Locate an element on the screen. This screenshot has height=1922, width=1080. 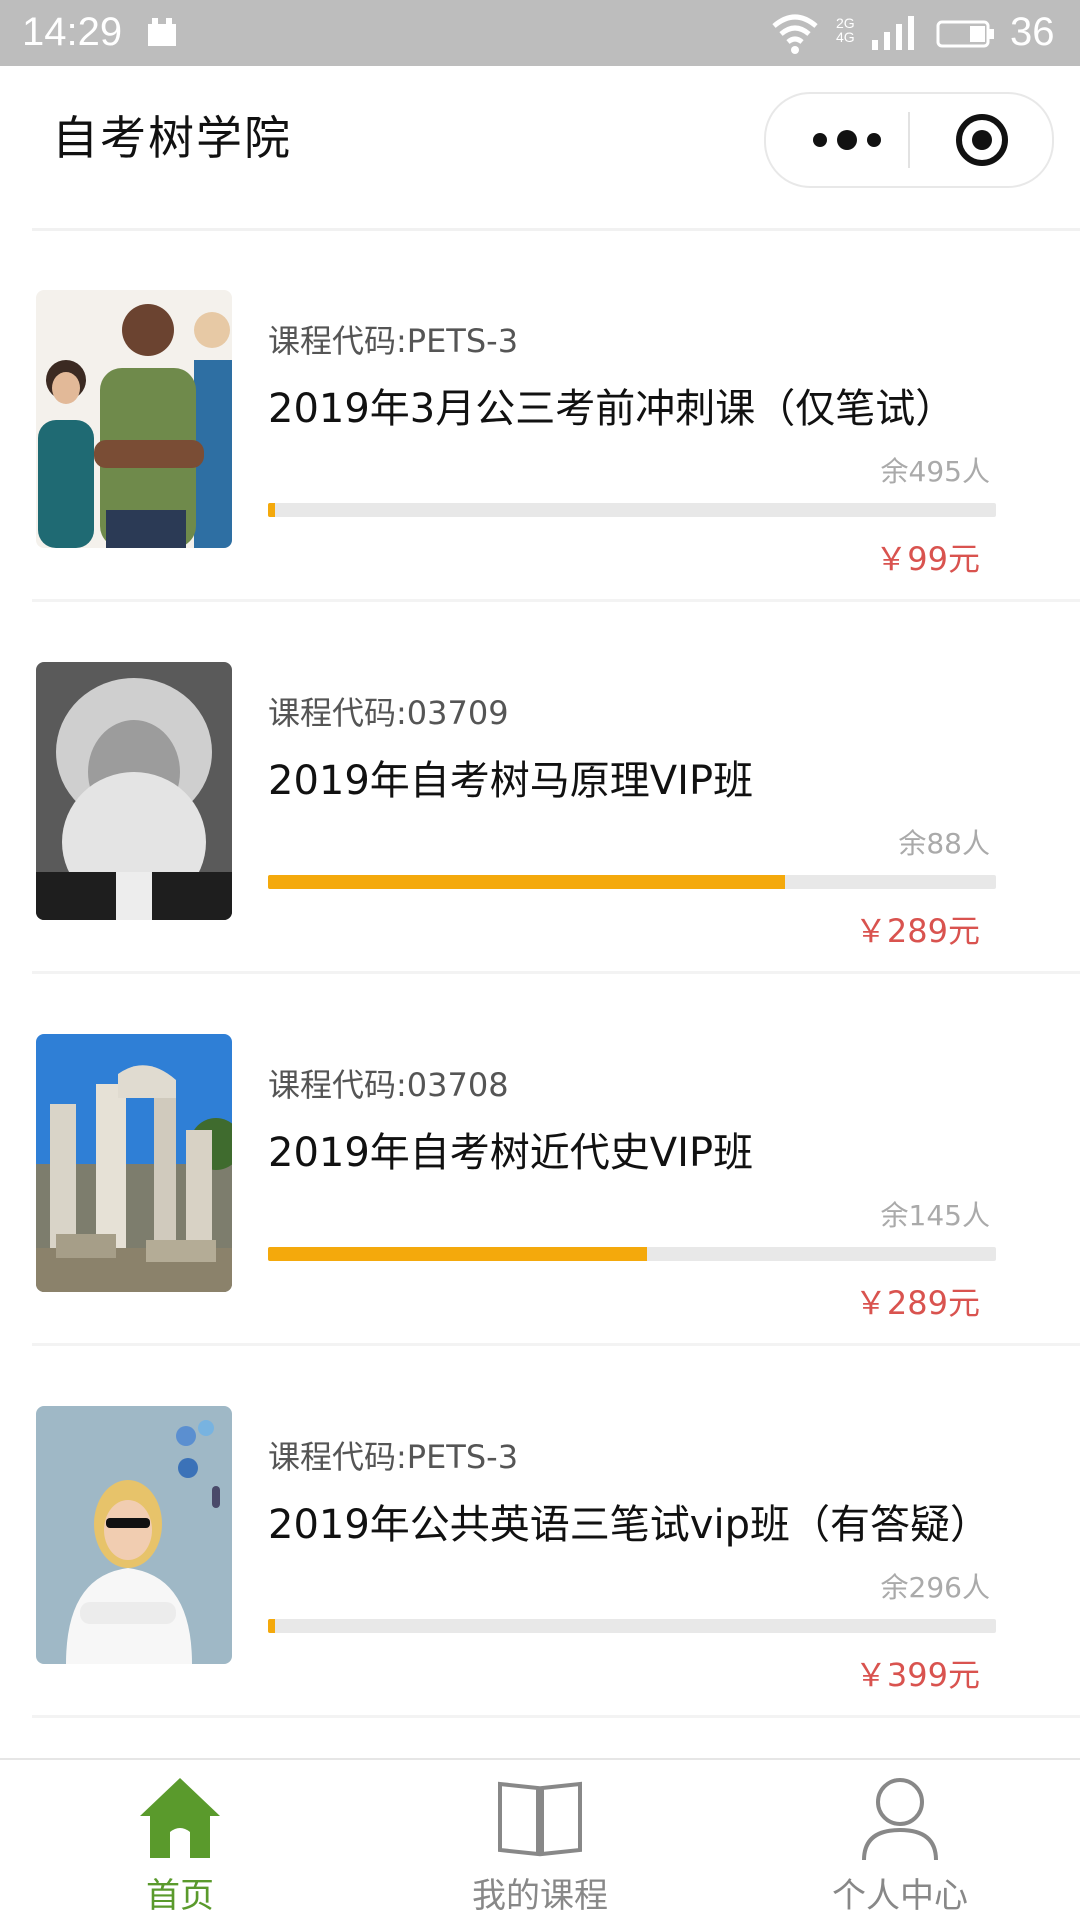
bottom-tab-bar: 首页 我的课程 个人中心 is located at coordinates (540, 1840).